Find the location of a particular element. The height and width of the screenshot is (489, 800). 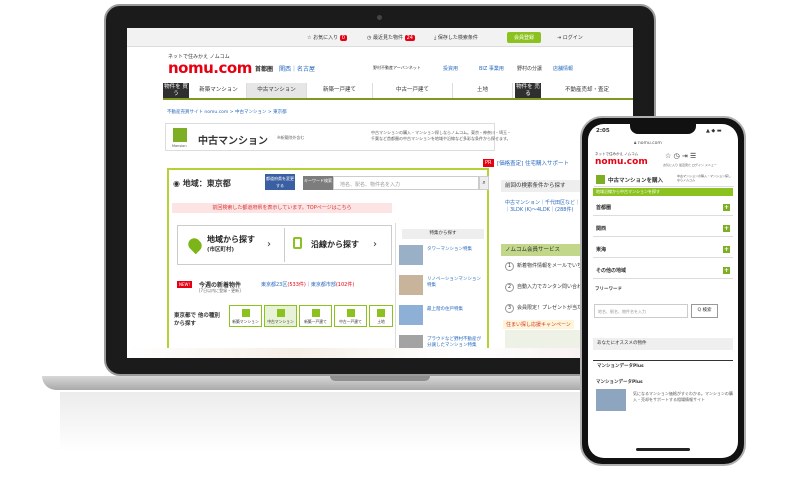

phone-page-title: 中古マンションを購入 is located at coordinates (636, 181).